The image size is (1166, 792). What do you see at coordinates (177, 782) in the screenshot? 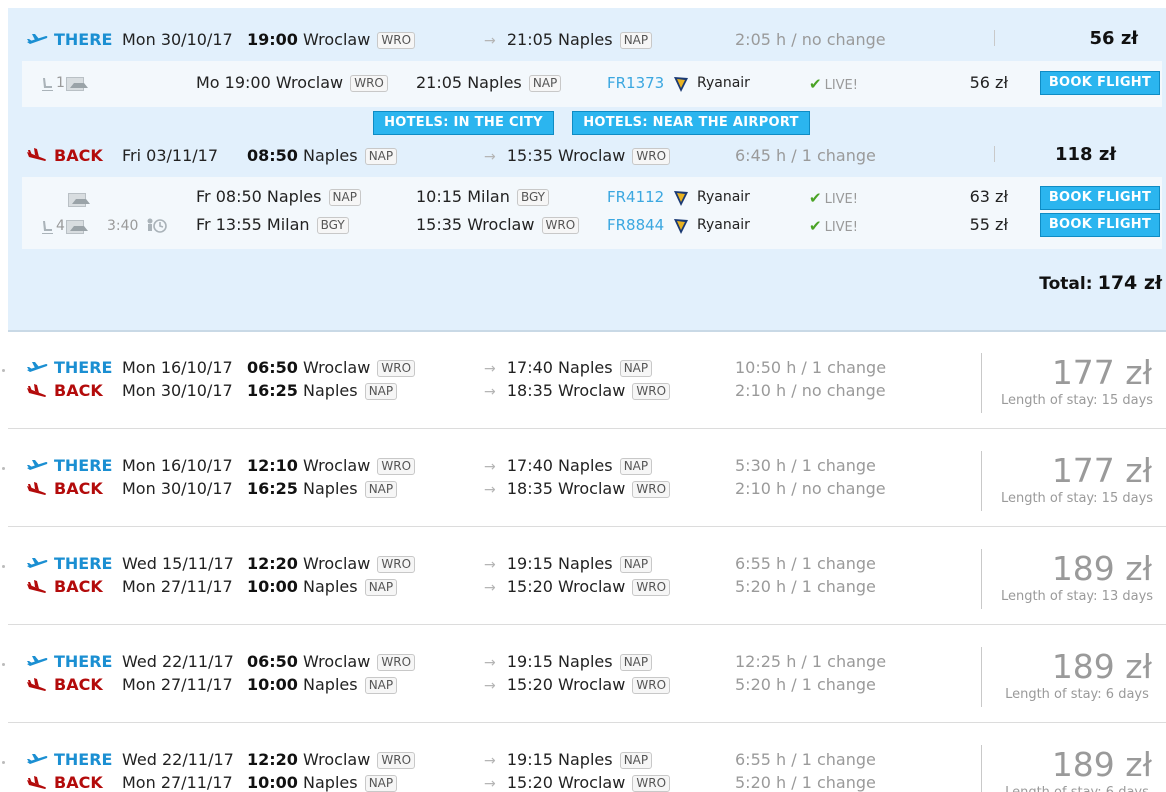
I see `return-date: Mon 27/11/17` at bounding box center [177, 782].